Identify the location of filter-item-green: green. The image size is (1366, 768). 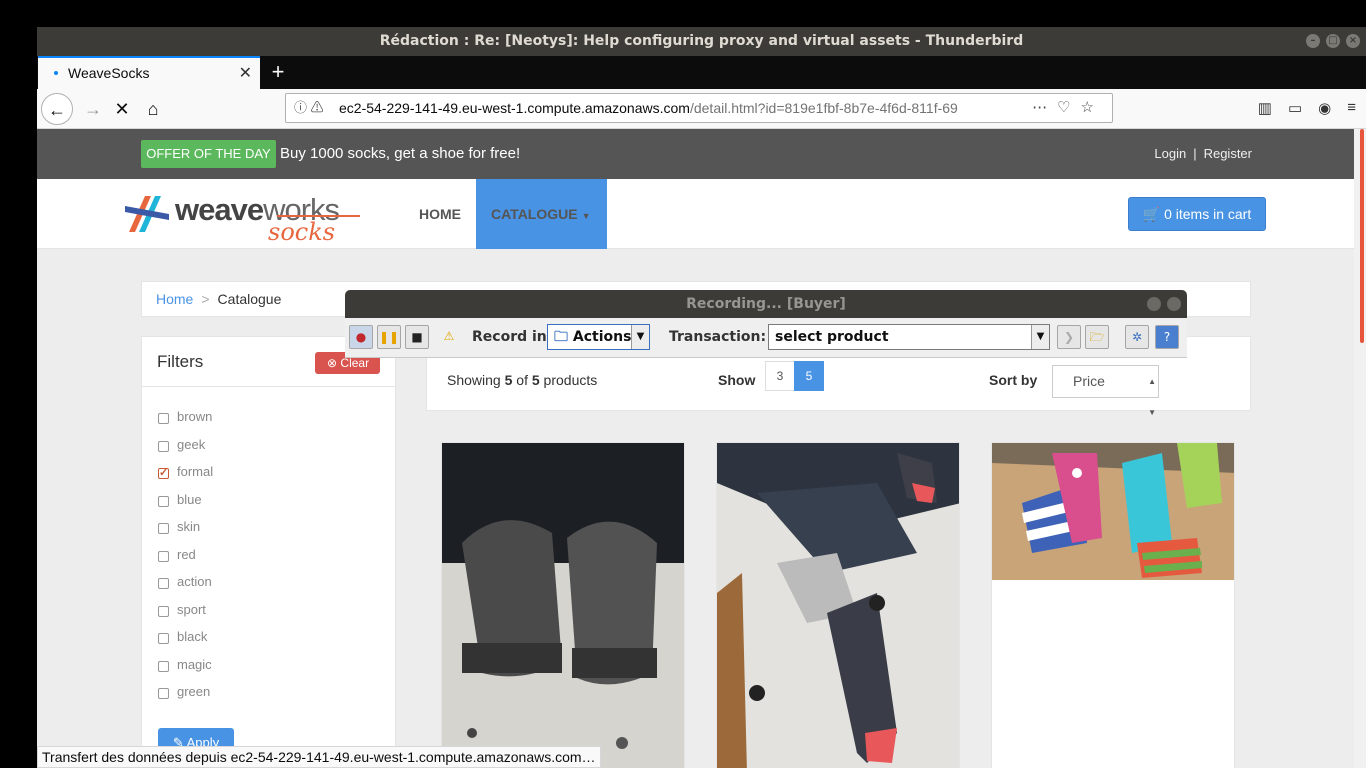
(185, 698).